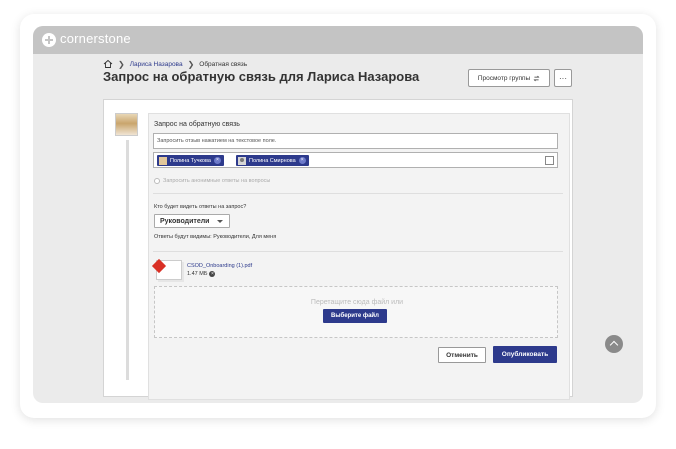 The height and width of the screenshot is (449, 676). Describe the element at coordinates (223, 64) in the screenshot. I see `breadcrumb-current: Обратная связь` at that location.